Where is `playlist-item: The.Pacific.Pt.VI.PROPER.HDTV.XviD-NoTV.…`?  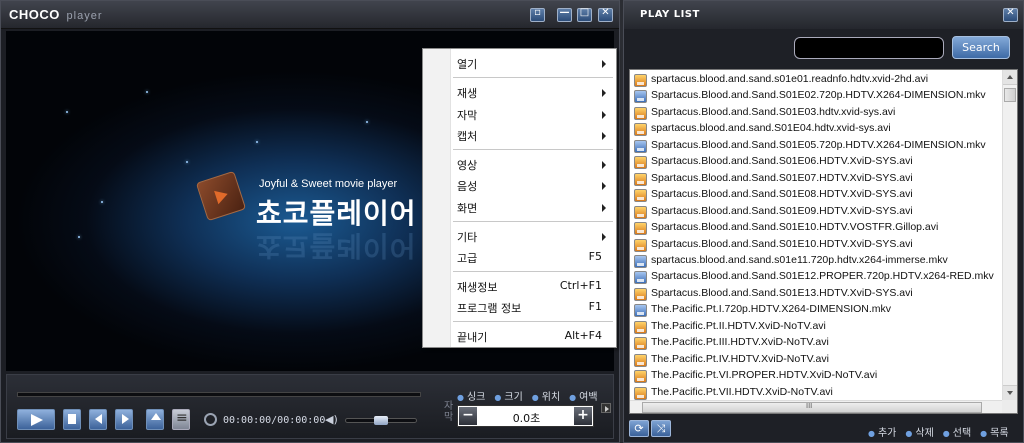
playlist-item: The.Pacific.Pt.VI.PROPER.HDTV.XviD-NoTV.… is located at coordinates (815, 376).